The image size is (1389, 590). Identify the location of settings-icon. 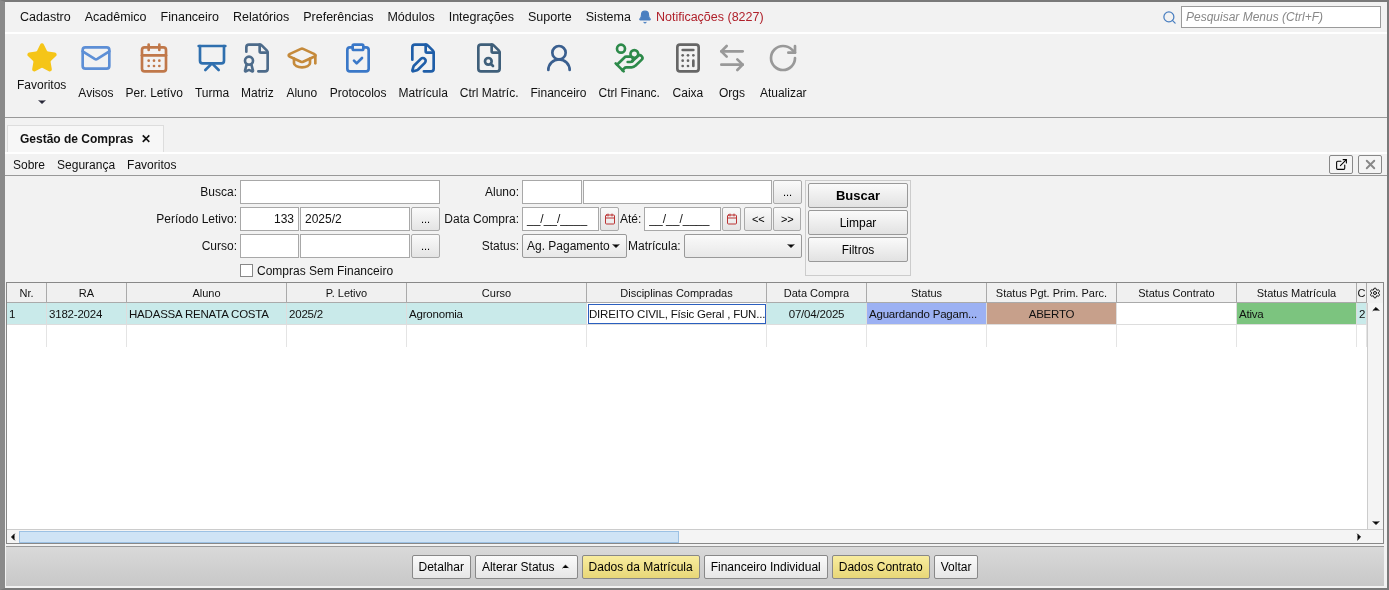
(1375, 293).